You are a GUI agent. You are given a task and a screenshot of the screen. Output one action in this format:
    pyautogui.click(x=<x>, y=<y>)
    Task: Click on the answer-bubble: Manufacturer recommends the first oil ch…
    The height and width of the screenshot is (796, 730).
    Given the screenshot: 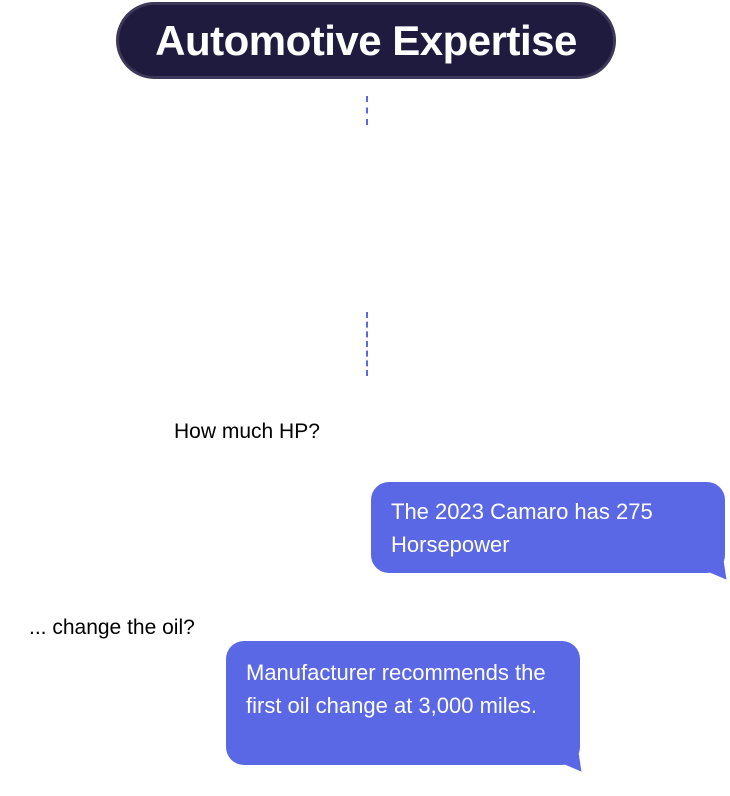 What is the action you would take?
    pyautogui.click(x=407, y=709)
    